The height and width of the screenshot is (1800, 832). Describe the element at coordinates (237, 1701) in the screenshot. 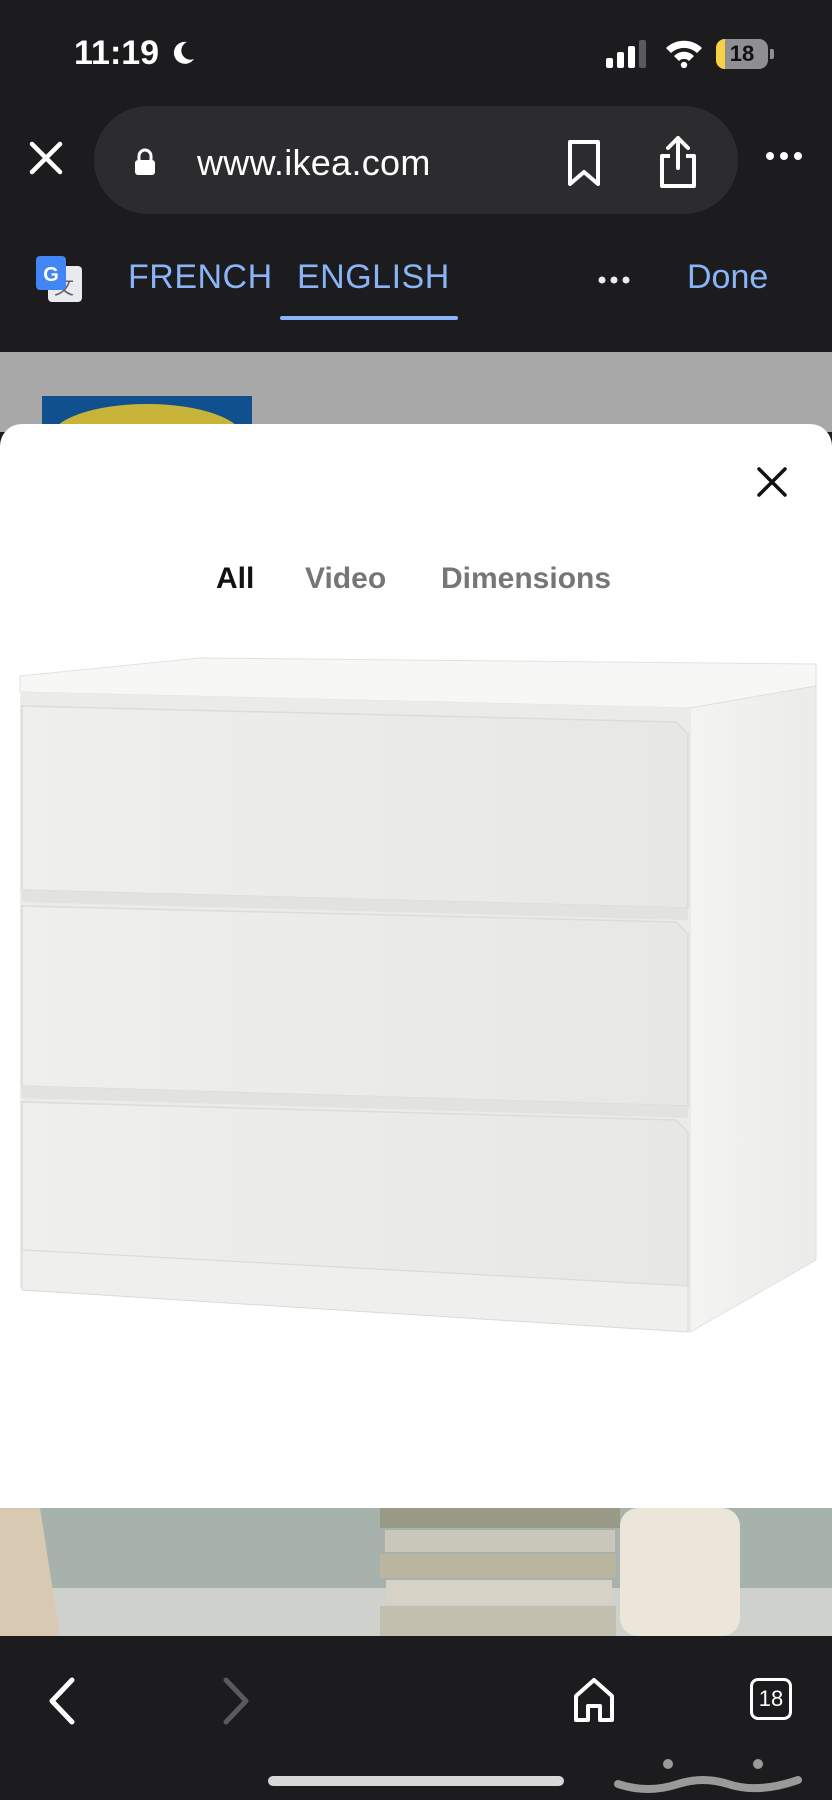

I see `forward-icon` at that location.